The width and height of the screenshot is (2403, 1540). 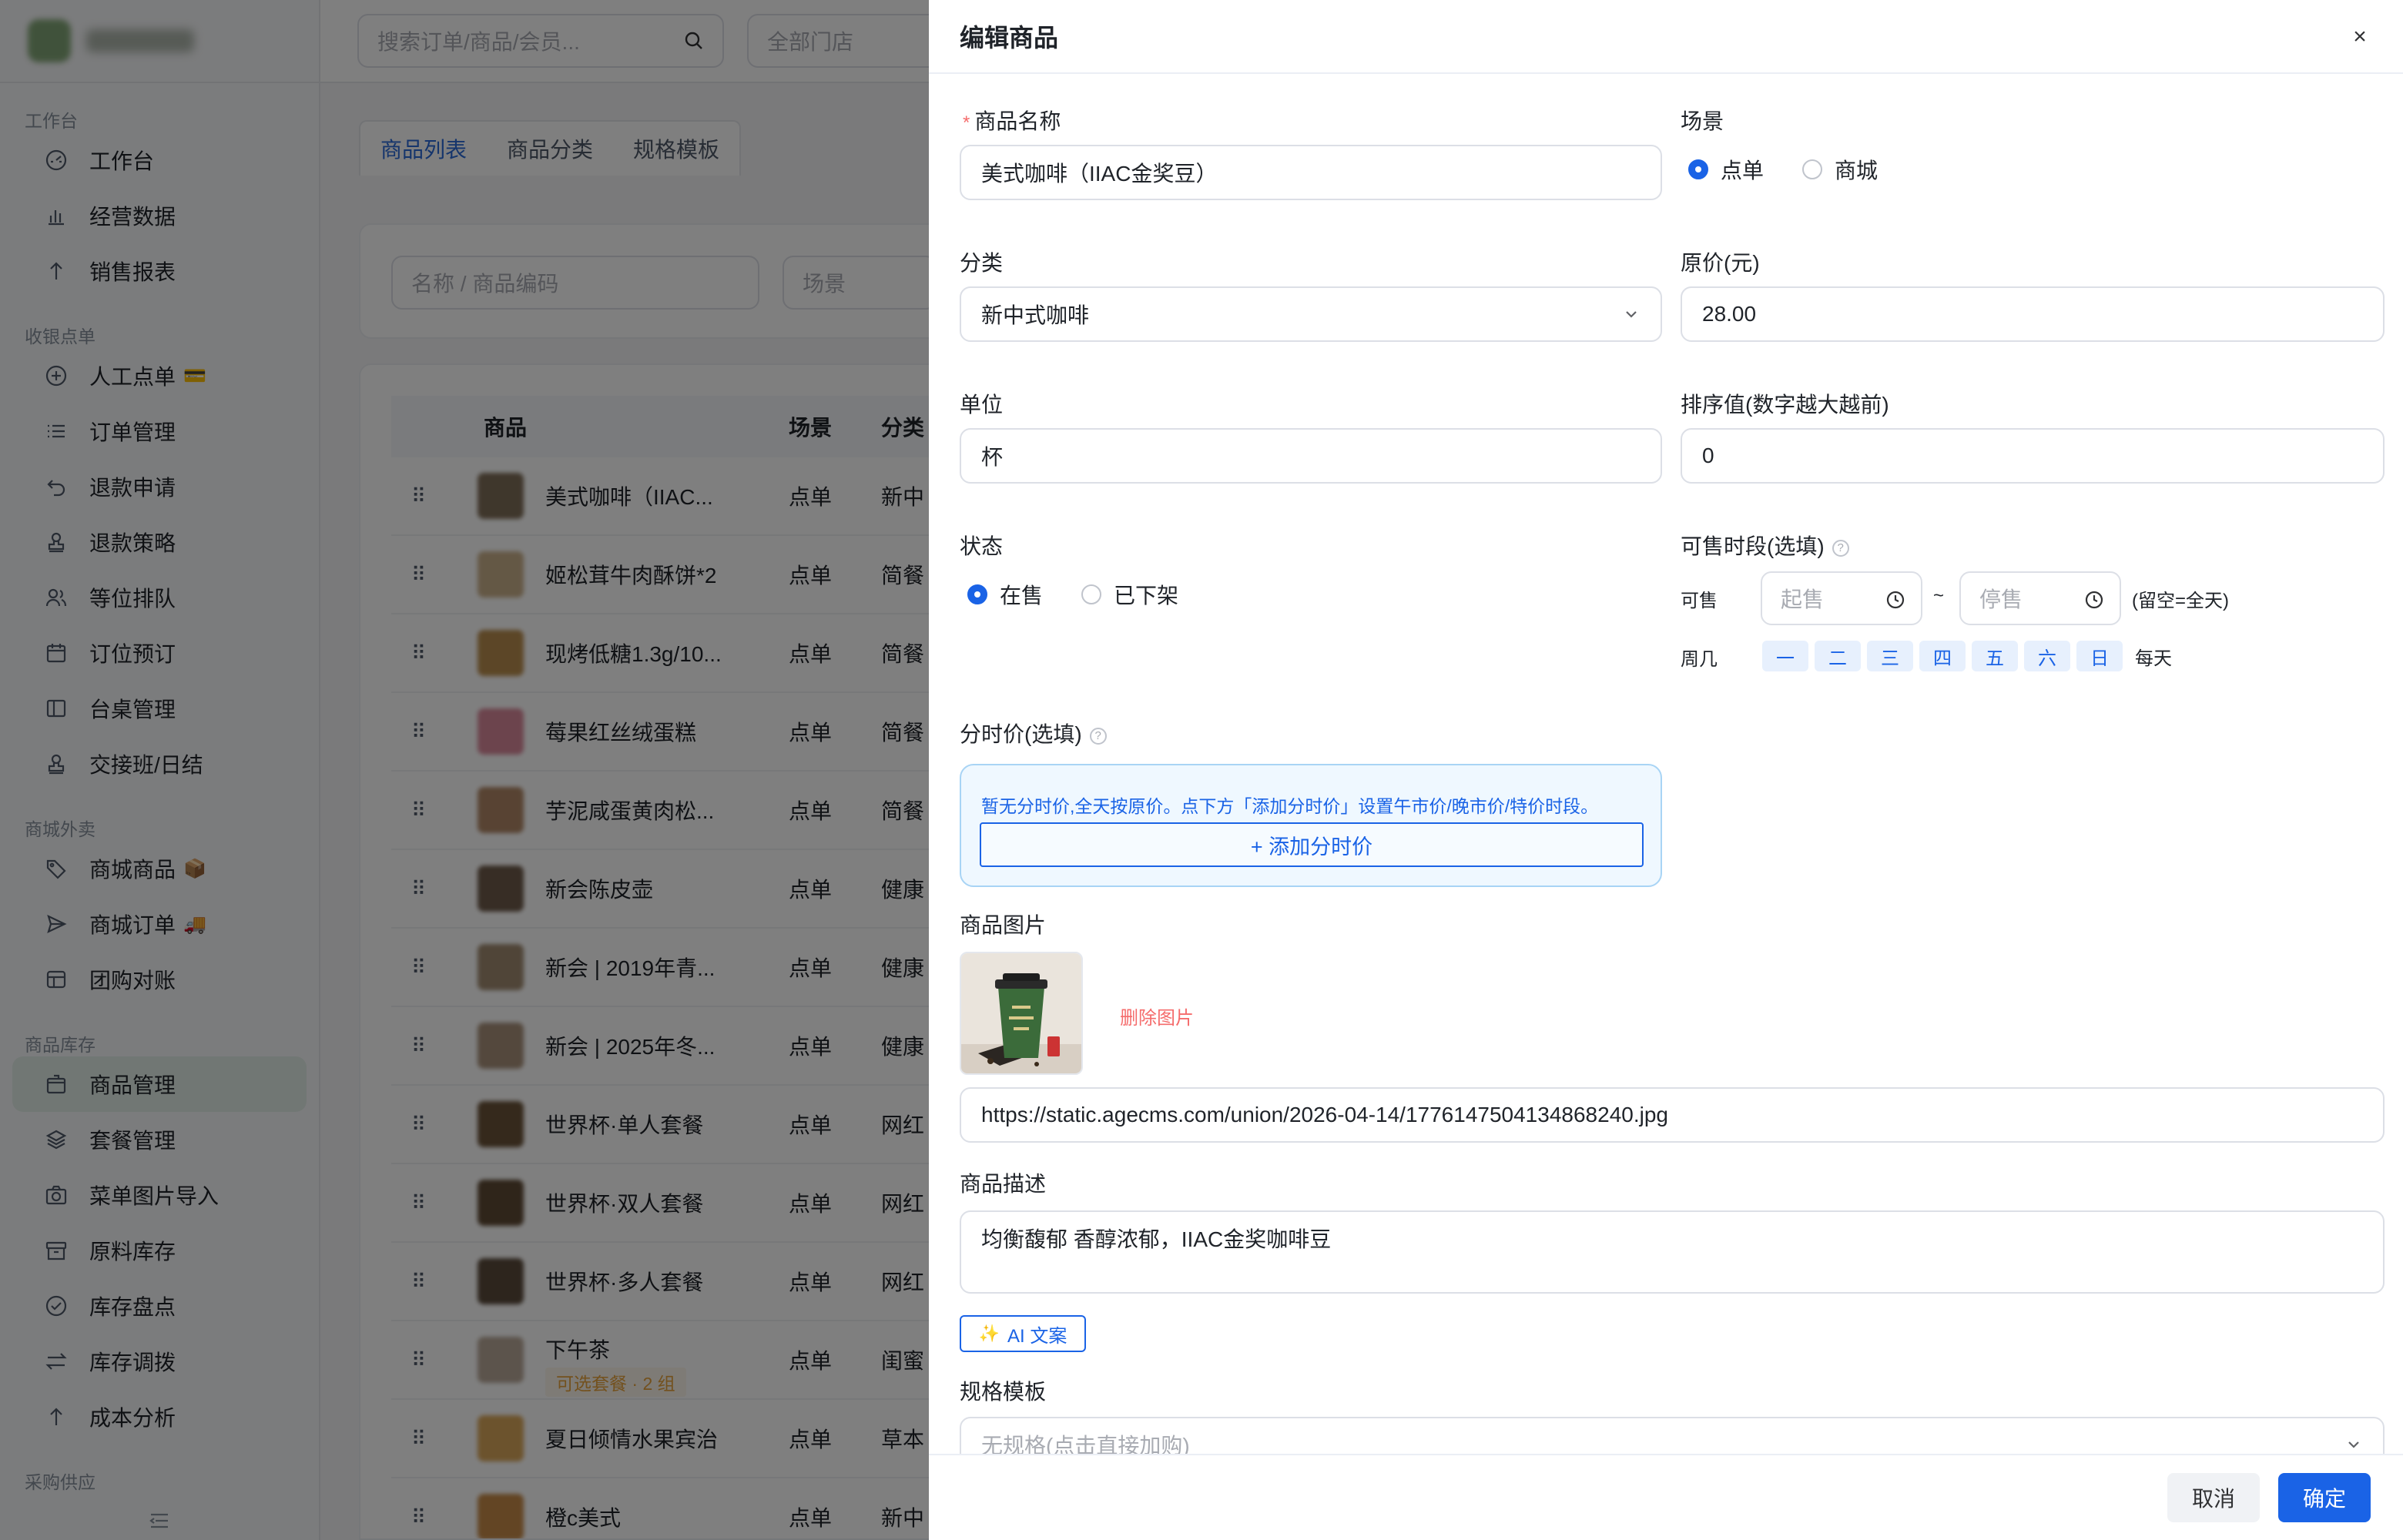 I want to click on scene-radio-group: 点单 商城, so click(x=1802, y=169).